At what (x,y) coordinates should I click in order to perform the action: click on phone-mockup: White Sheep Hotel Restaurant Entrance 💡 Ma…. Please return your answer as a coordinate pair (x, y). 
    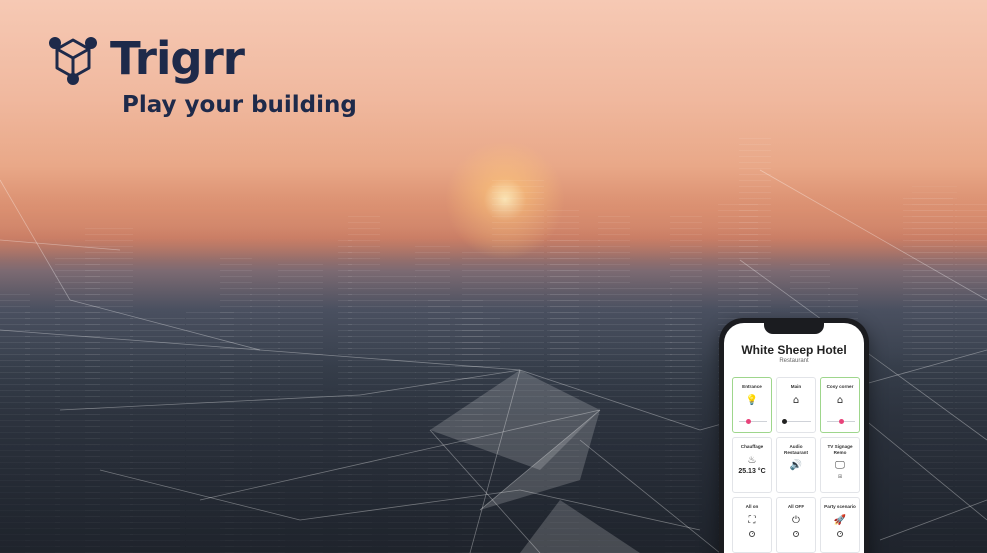
    Looking at the image, I should click on (794, 435).